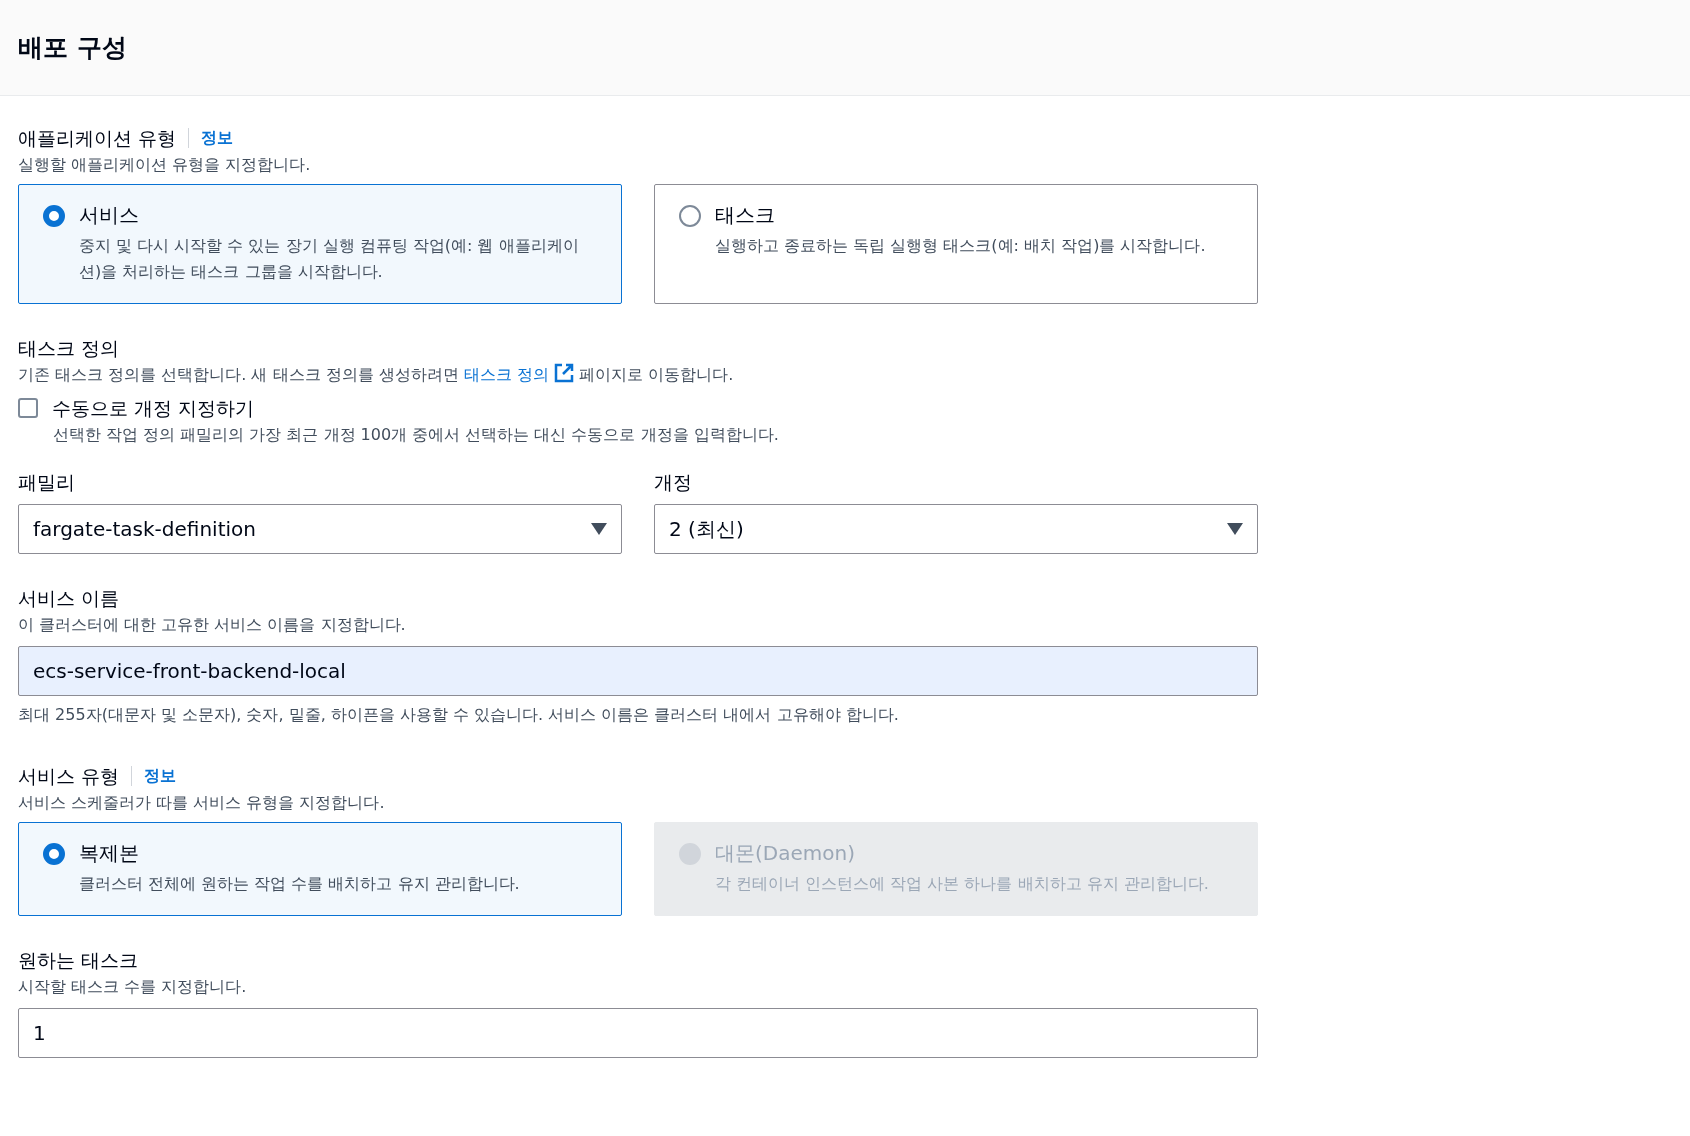  I want to click on option-card: 서비스 중지 및 다시 시작할 수 있는 장기 실행 컴퓨팅 작업(예: 웹 애플리케이션)을 처리하는 태스크 그룹을 시작합니다., so click(320, 244).